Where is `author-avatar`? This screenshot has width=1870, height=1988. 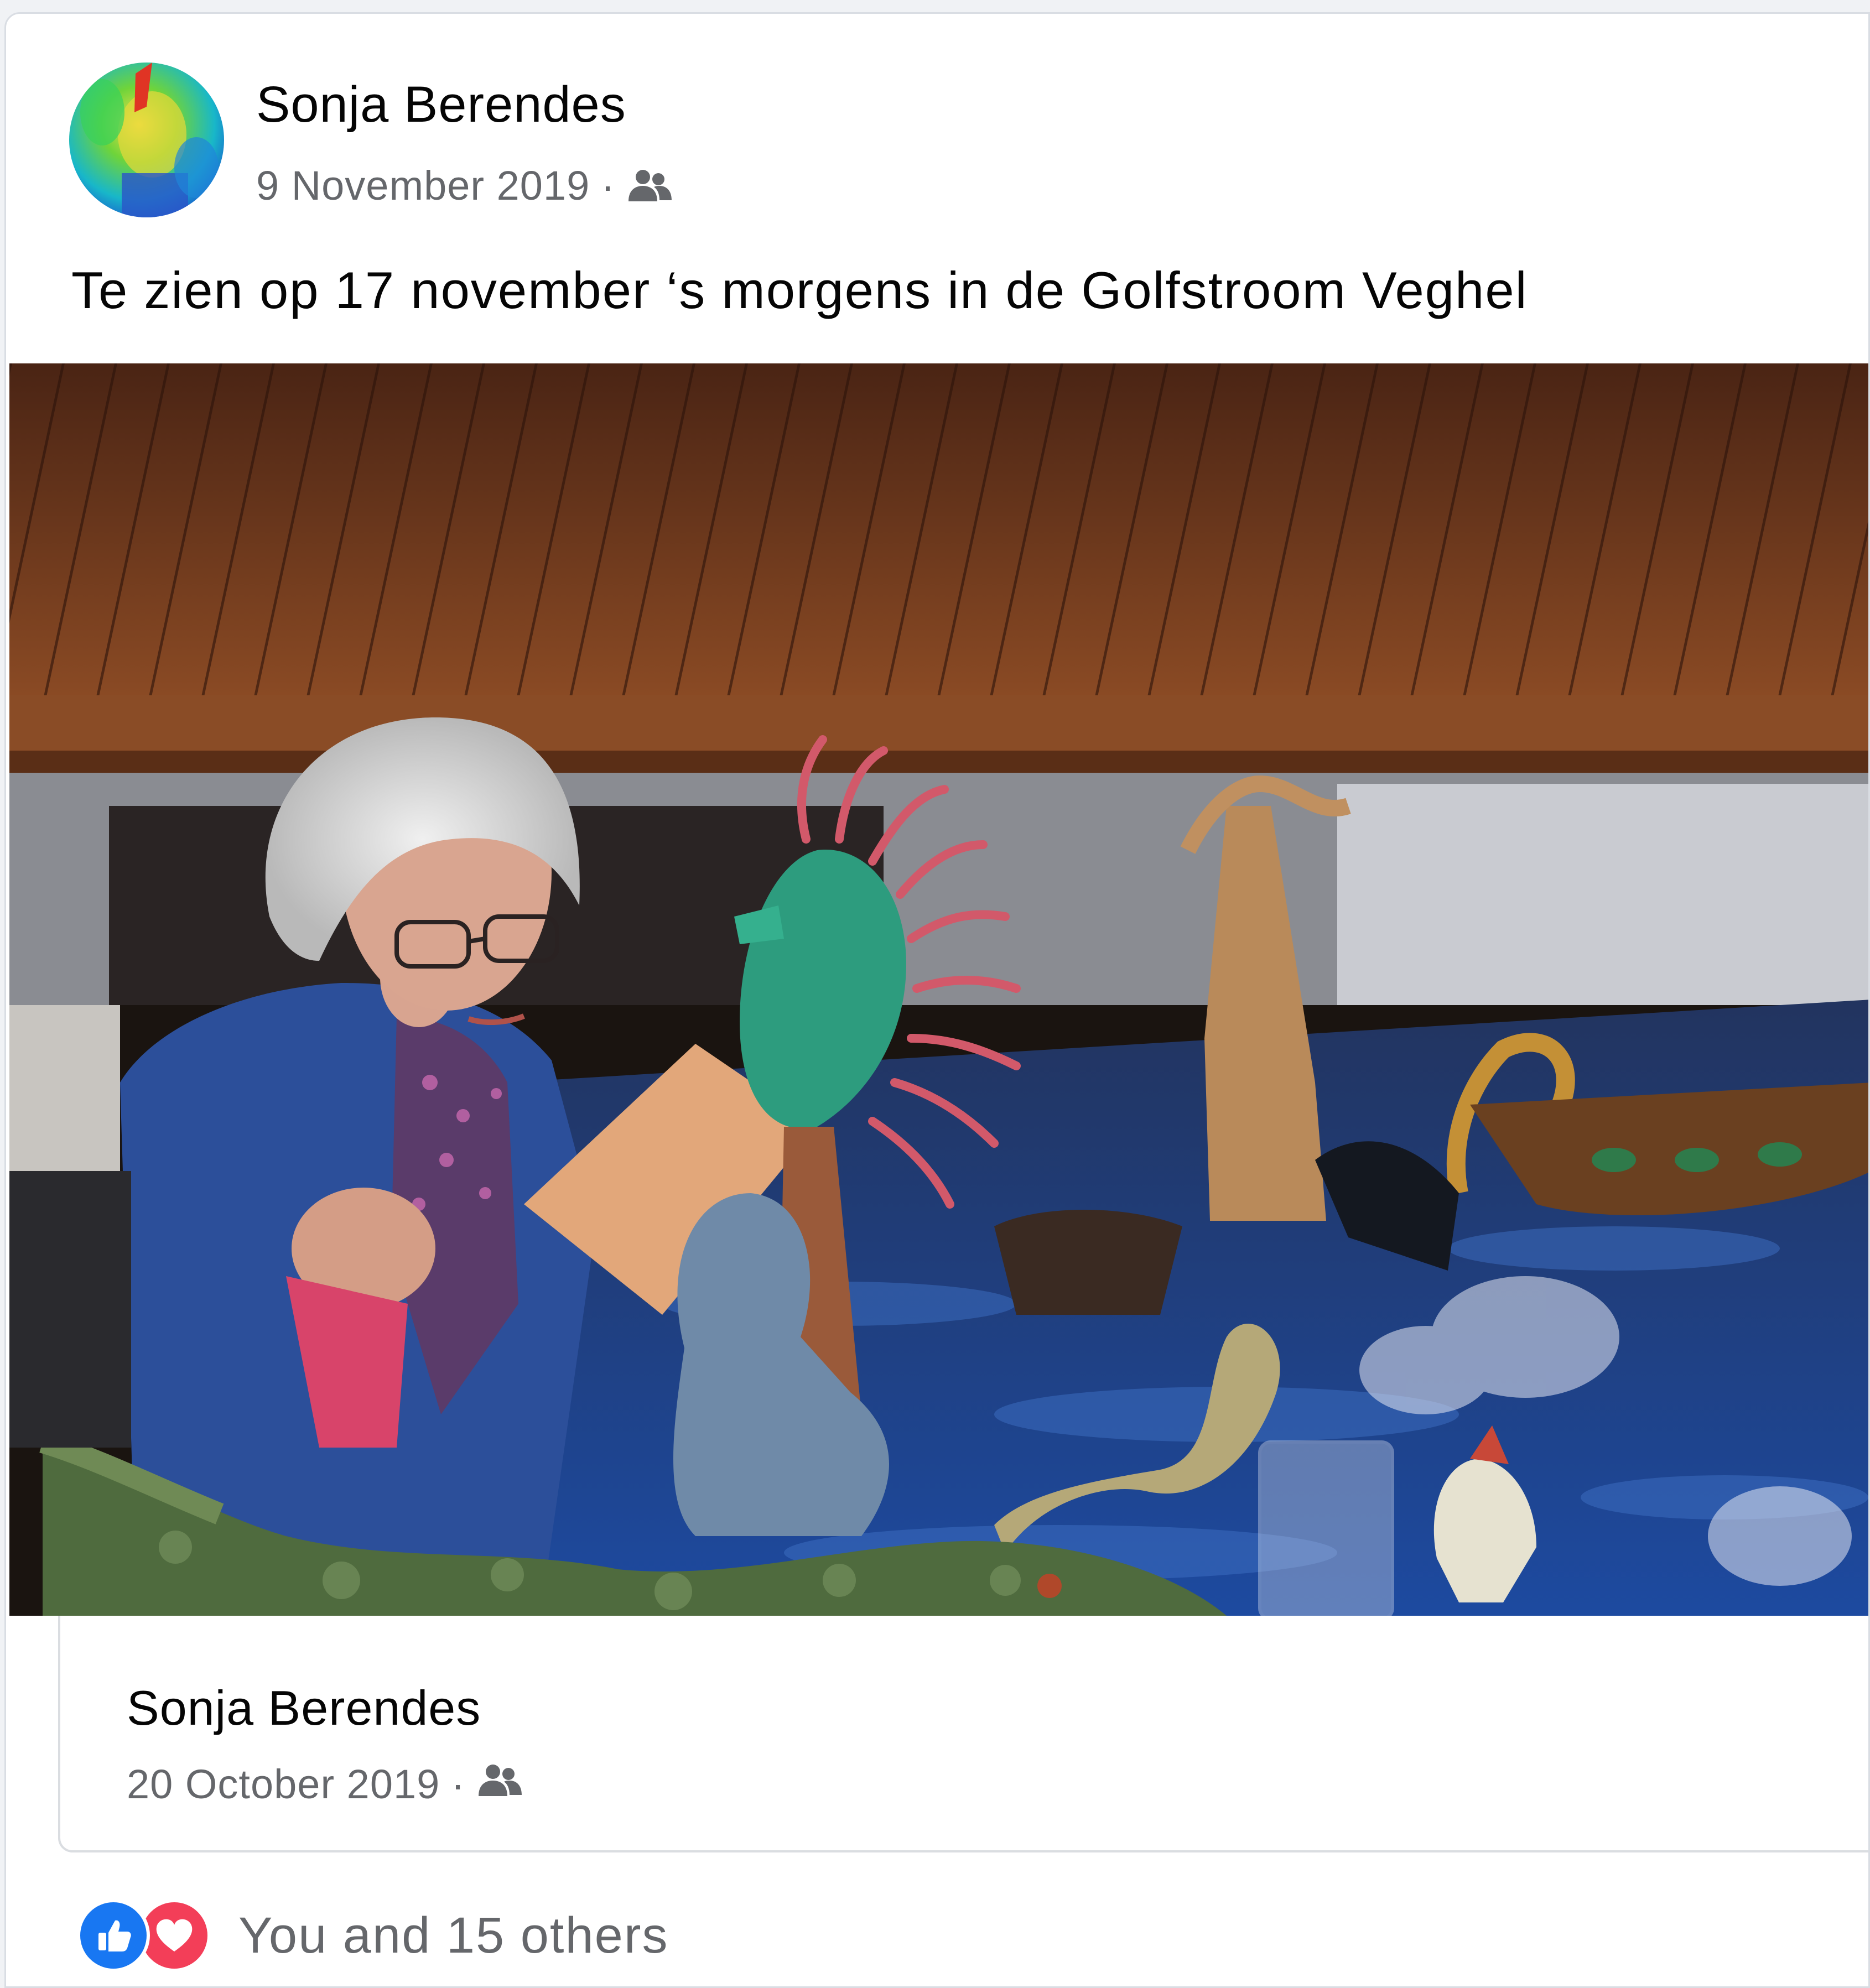 author-avatar is located at coordinates (146, 140).